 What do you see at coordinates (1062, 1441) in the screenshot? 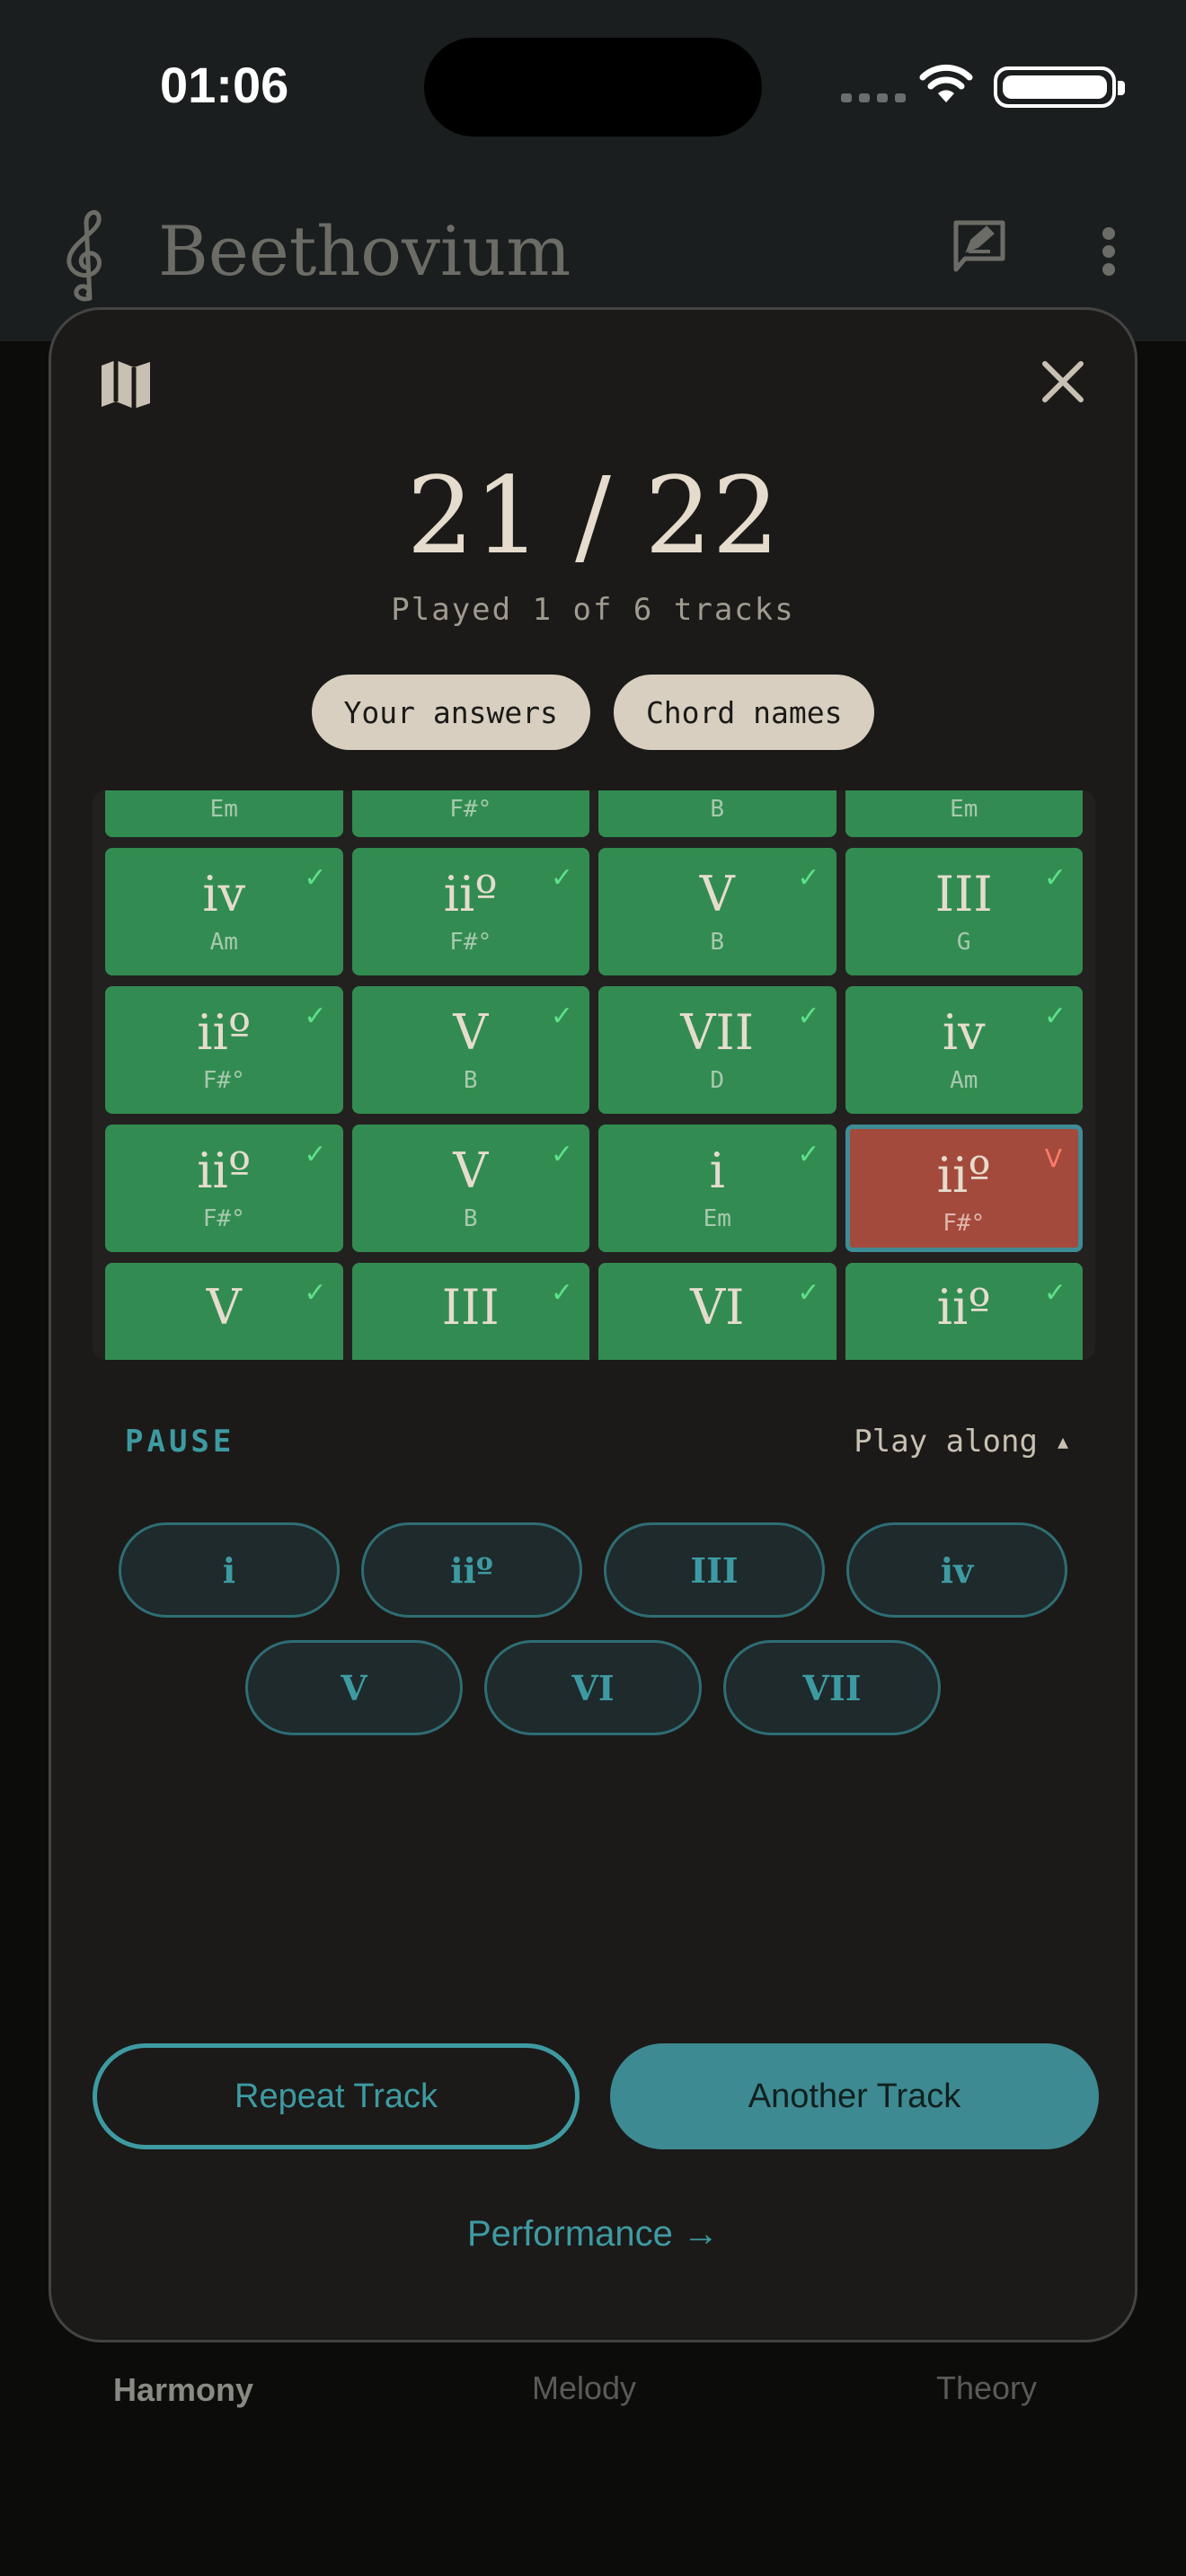
I see `caret-up-icon: ▲` at bounding box center [1062, 1441].